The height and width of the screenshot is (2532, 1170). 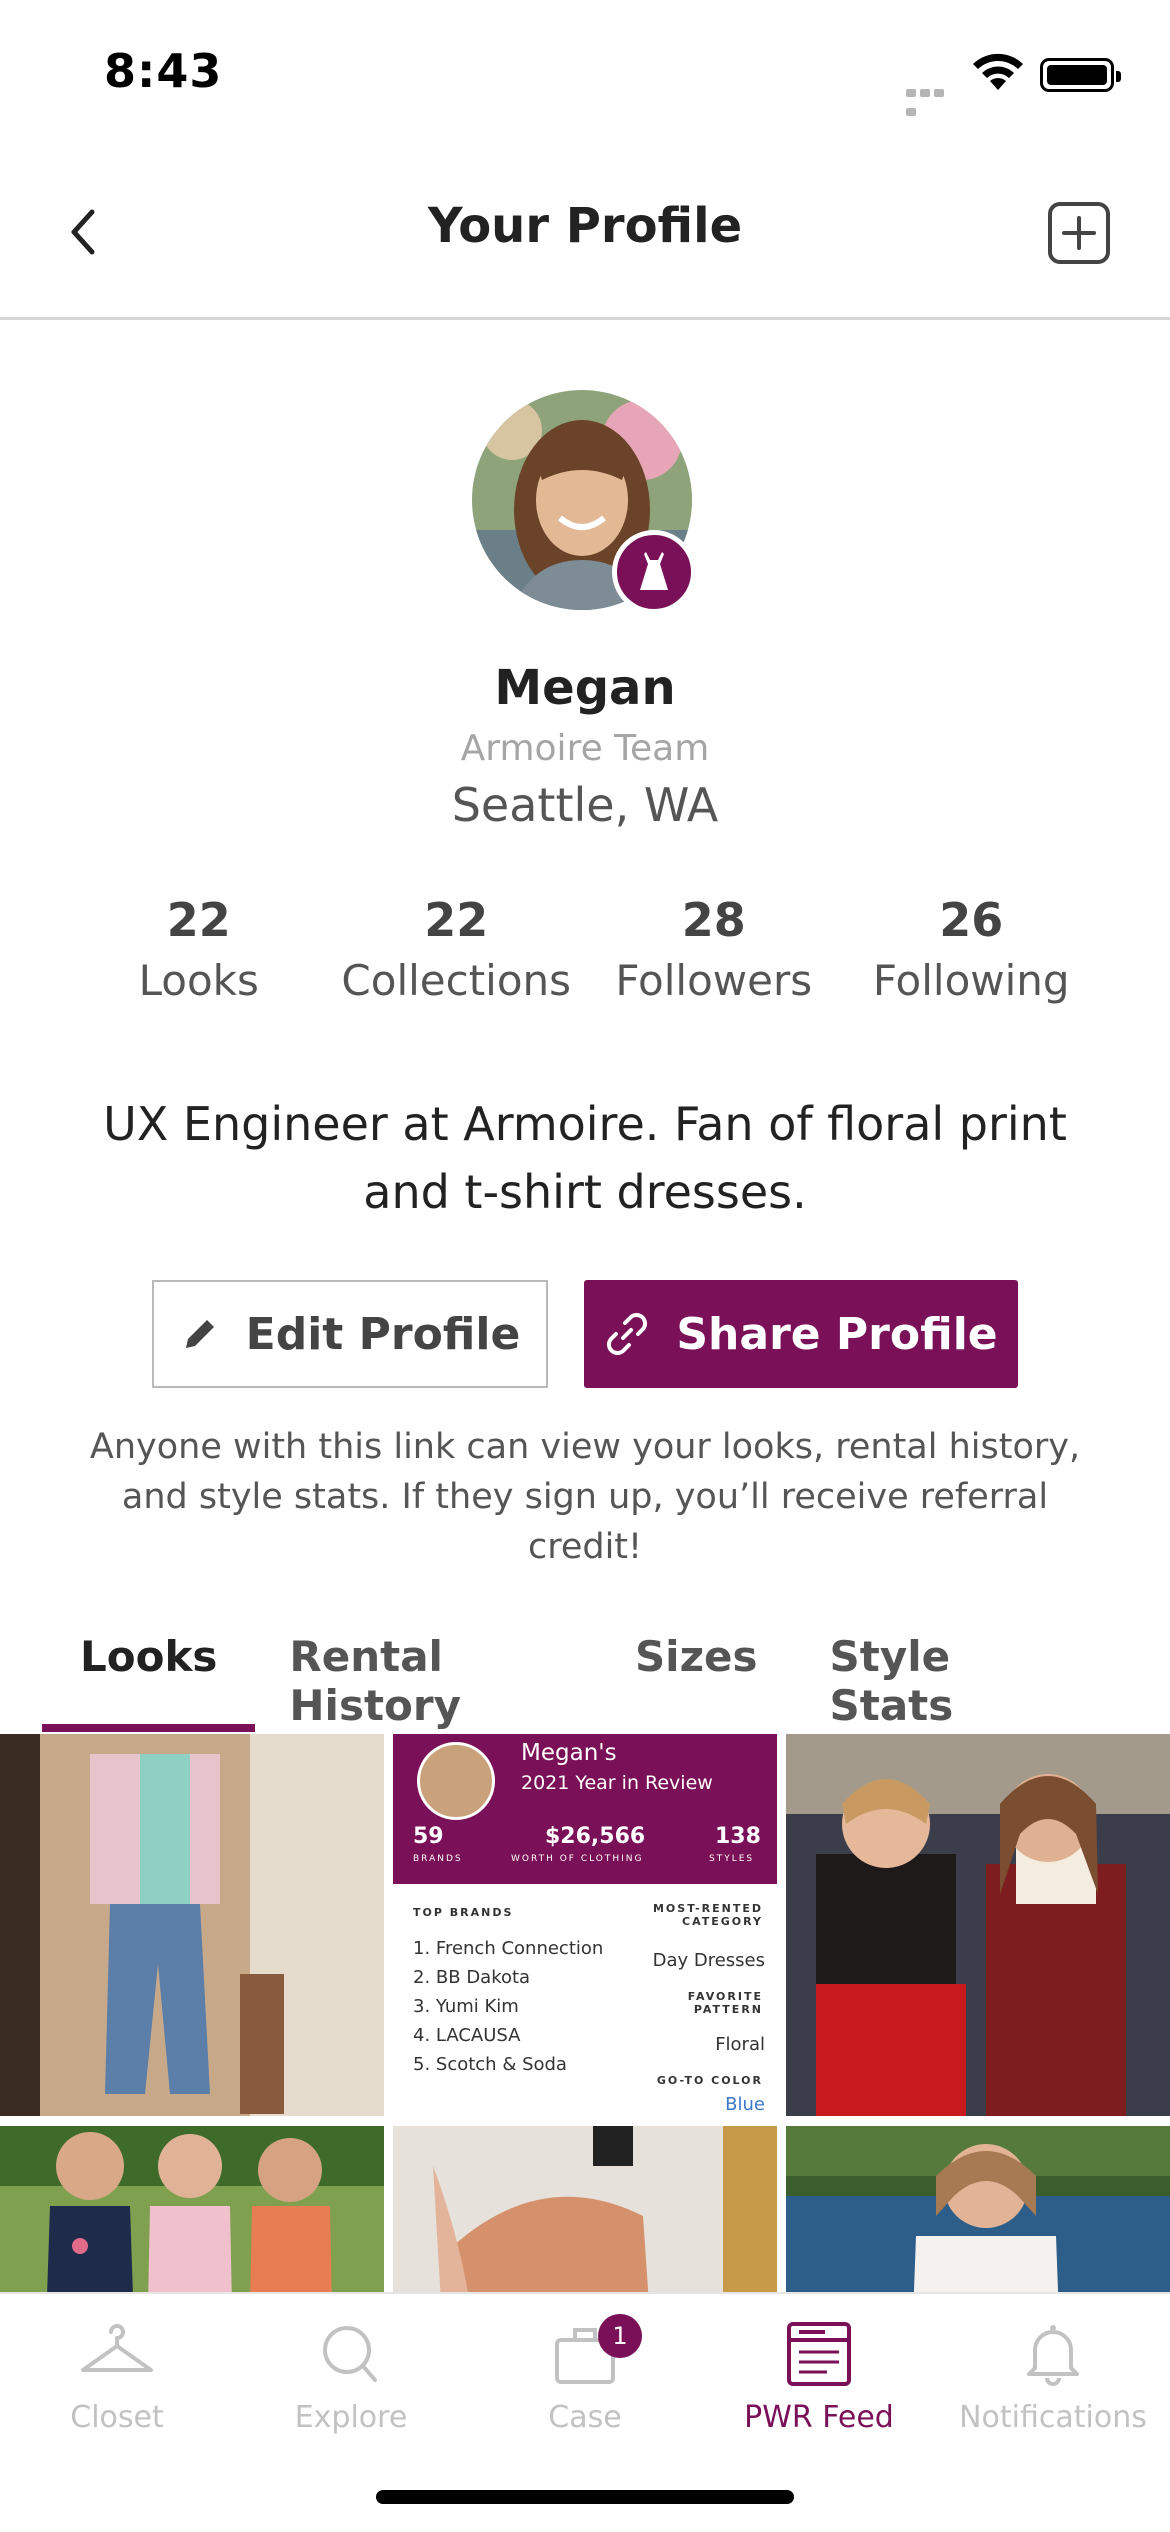 What do you see at coordinates (457, 951) in the screenshot?
I see `stat-collections: 22 Collections` at bounding box center [457, 951].